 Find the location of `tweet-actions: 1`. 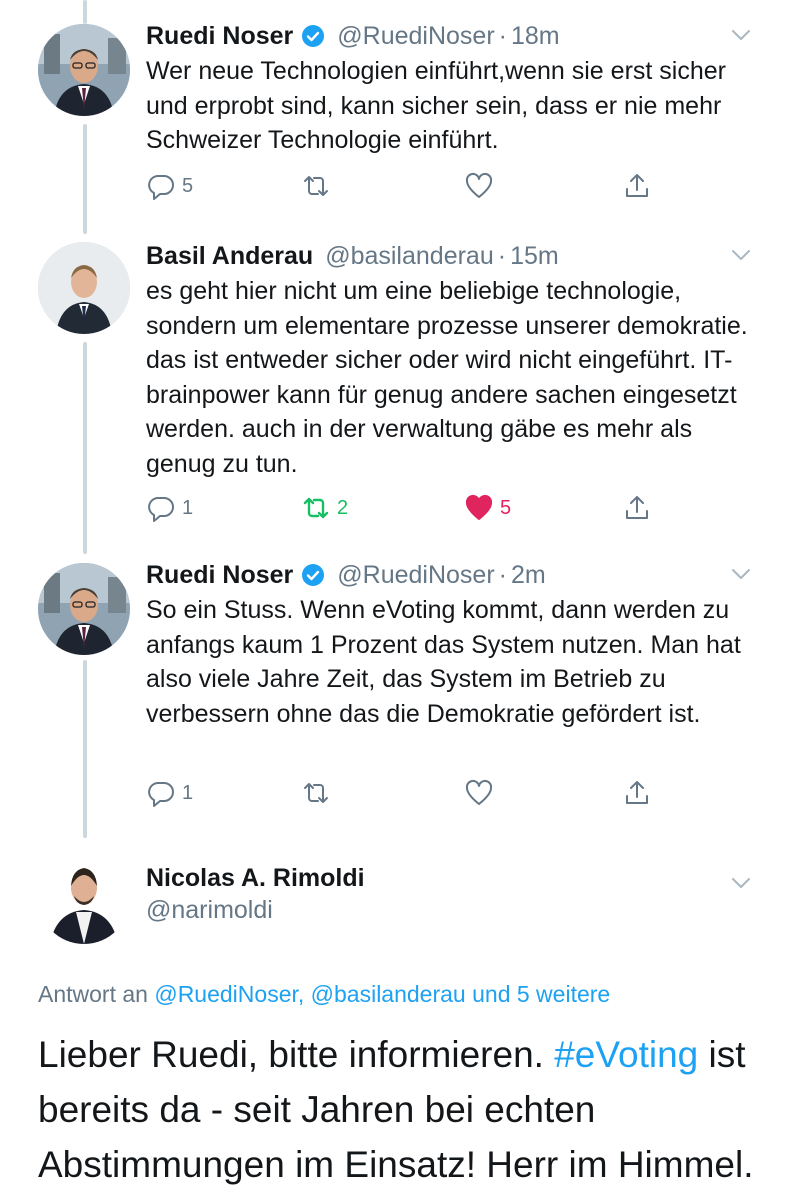

tweet-actions: 1 is located at coordinates (406, 793).